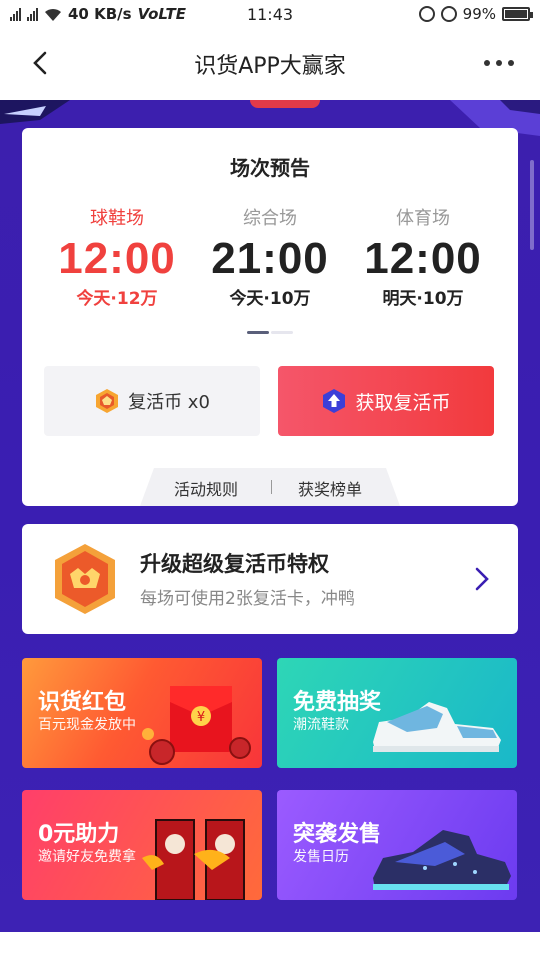 The height and width of the screenshot is (960, 540). I want to click on network-speed: 40 KB/s, so click(100, 14).